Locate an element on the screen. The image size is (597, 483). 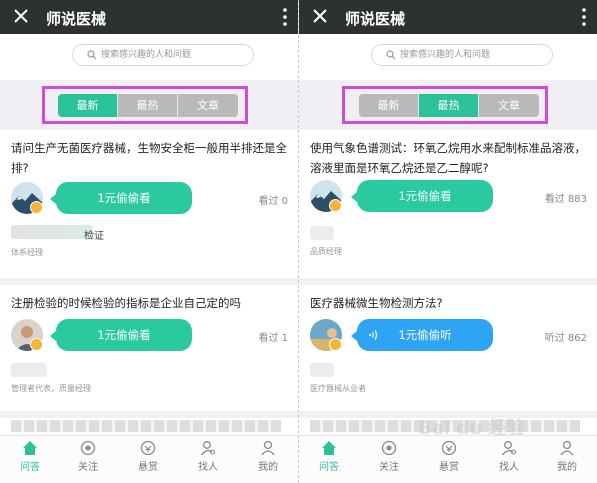
answerer-role: 医疗器械从业者 is located at coordinates (338, 388).